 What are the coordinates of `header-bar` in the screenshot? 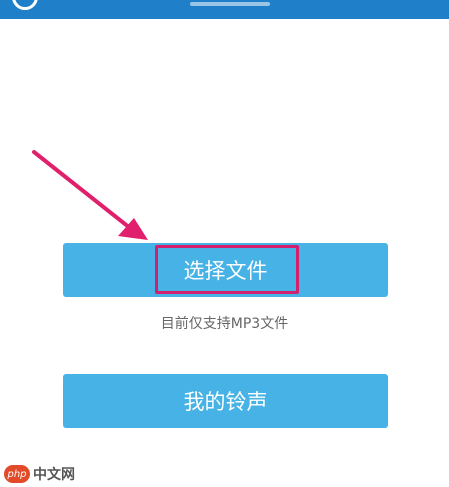 It's located at (224, 9).